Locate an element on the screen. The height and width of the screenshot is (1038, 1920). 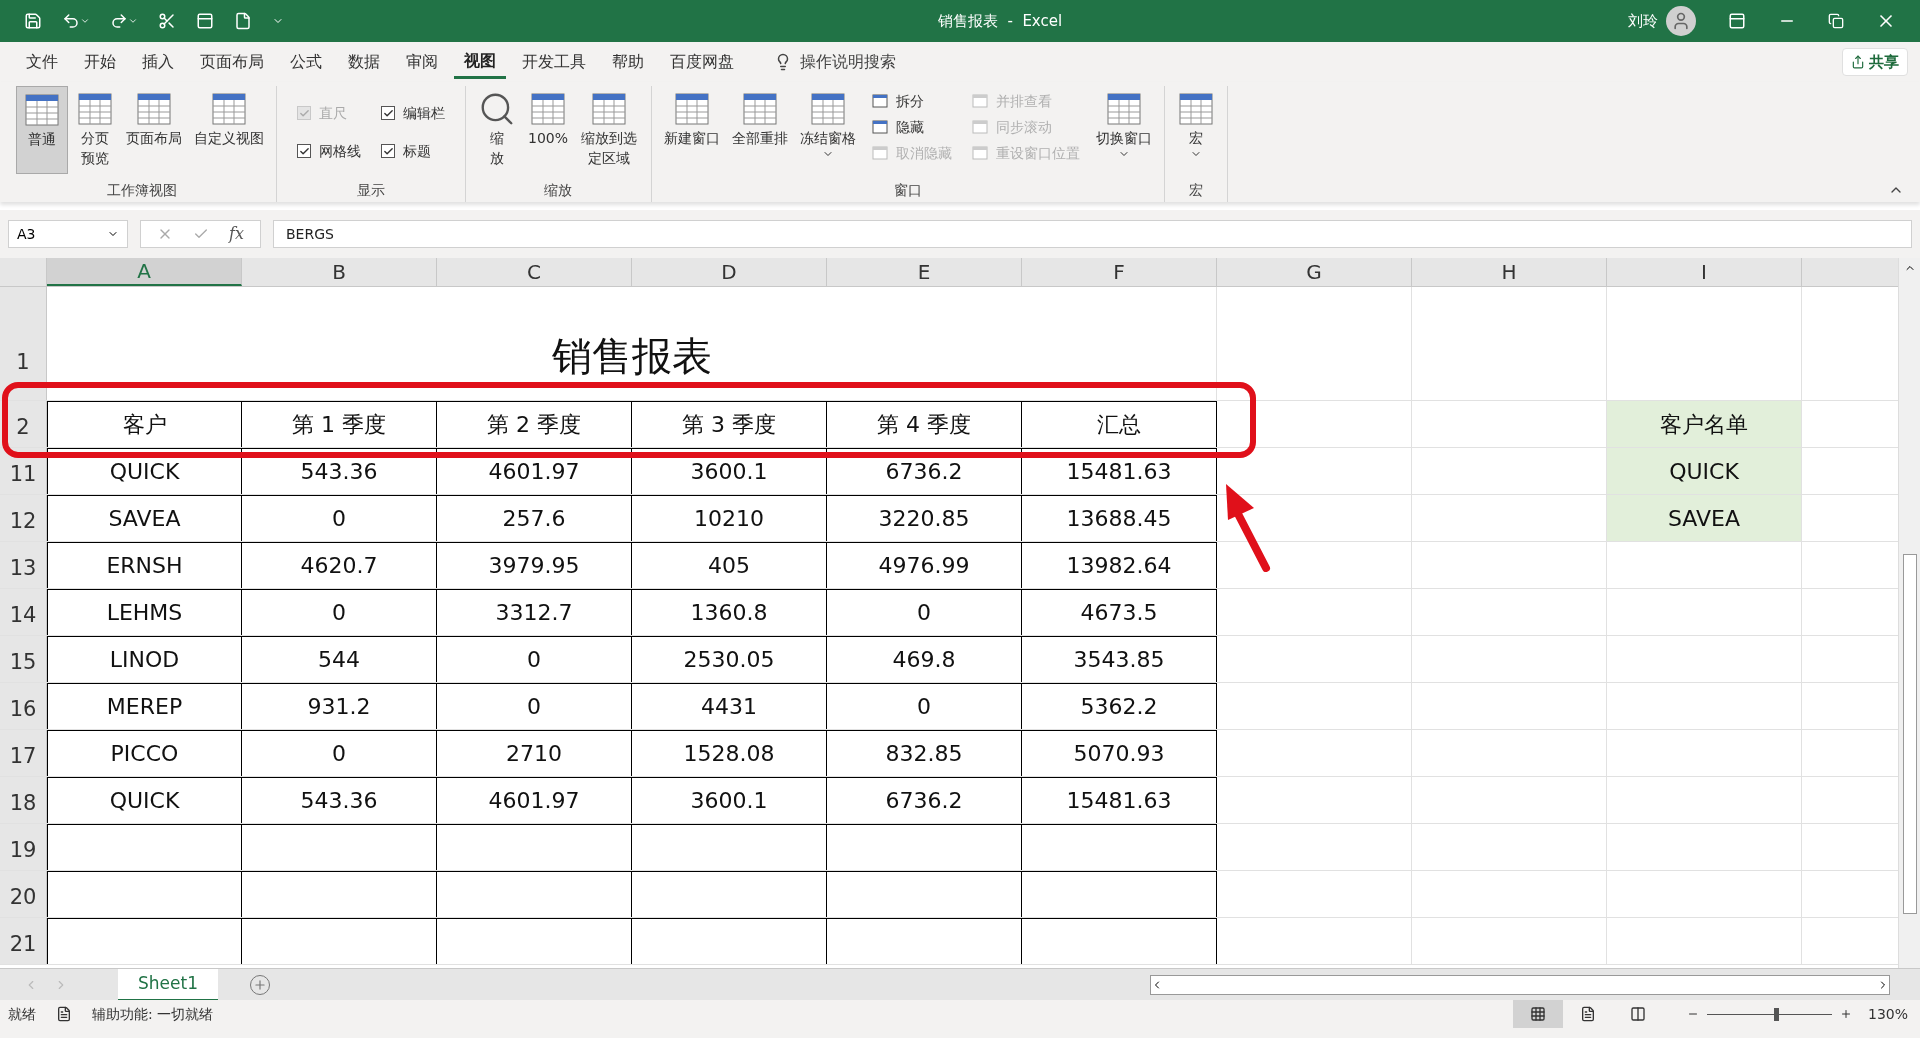
table-cell: 3979.95 is located at coordinates (534, 565).